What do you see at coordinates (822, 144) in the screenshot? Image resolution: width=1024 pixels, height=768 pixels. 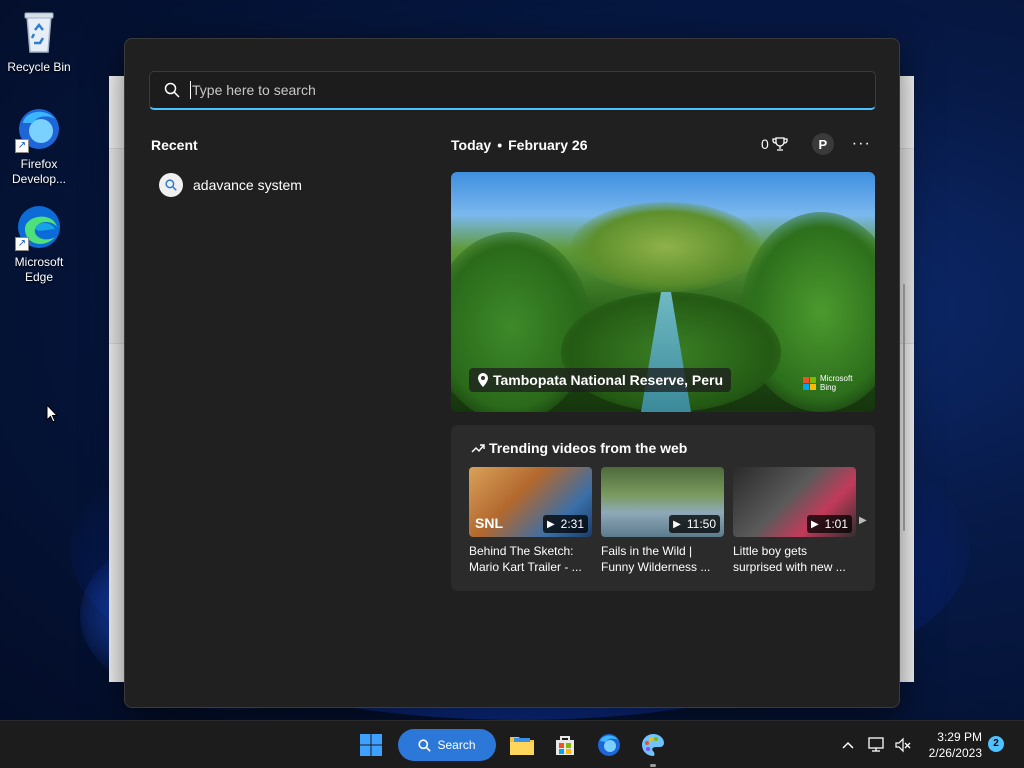 I see `profile-avatar: P` at bounding box center [822, 144].